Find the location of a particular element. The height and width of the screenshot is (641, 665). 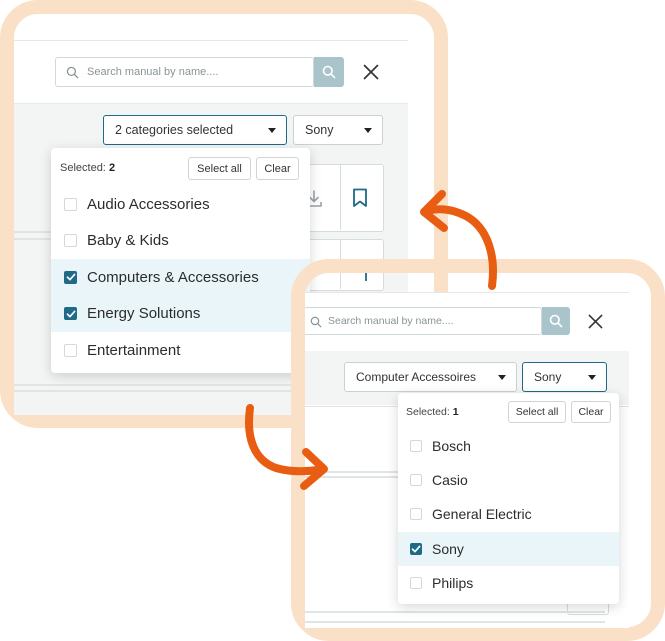

option-item: Audio Accessories is located at coordinates (180, 204).